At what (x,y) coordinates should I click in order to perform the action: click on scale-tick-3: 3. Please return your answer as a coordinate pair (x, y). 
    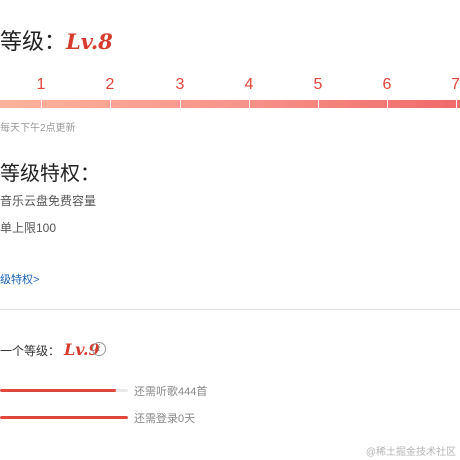
    Looking at the image, I should click on (180, 84).